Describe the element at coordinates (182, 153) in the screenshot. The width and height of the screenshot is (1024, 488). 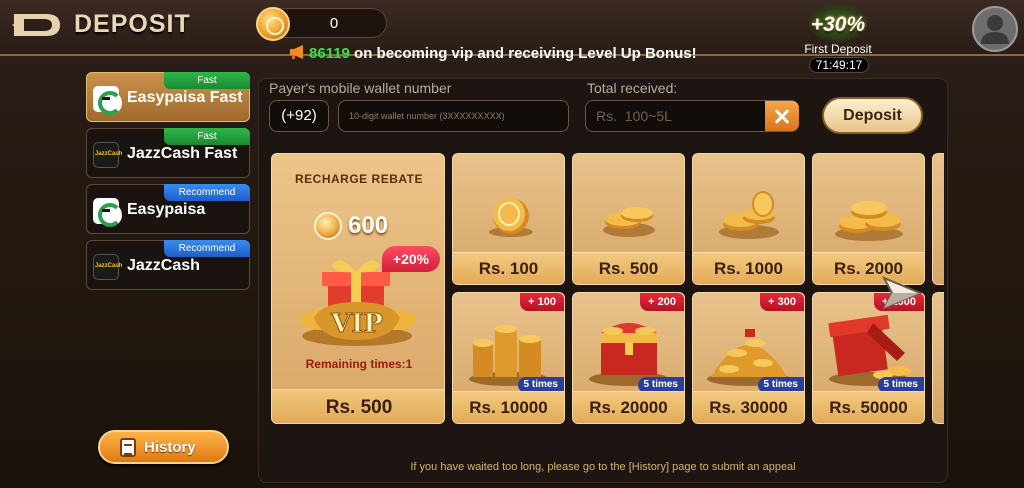
I see `method-label: JazzCash Fast` at that location.